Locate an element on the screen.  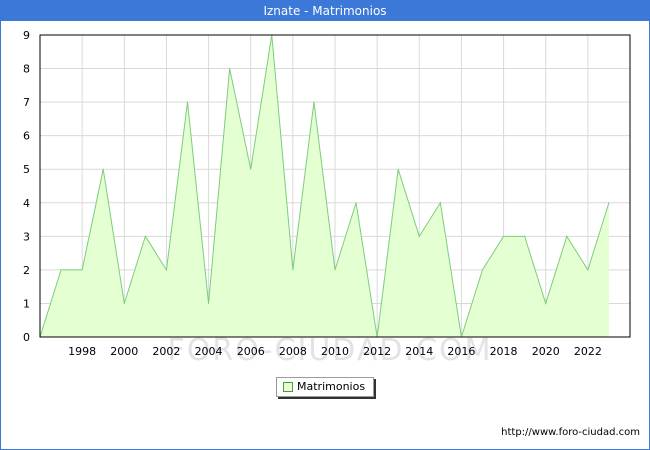
x-tick-label: 2006 is located at coordinates (251, 351).